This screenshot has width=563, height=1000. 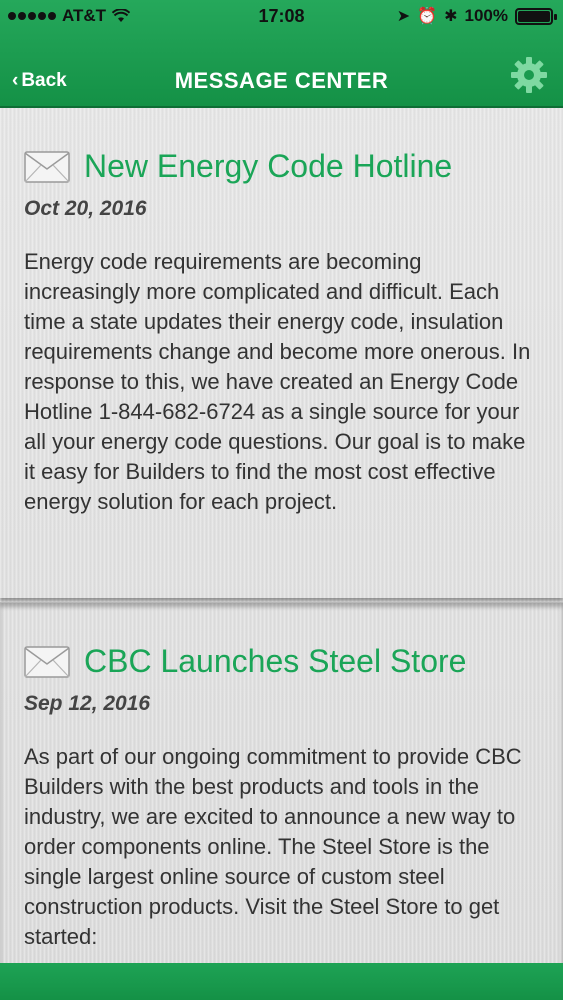 I want to click on message-header: CBC Launches Steel Store, so click(x=281, y=661).